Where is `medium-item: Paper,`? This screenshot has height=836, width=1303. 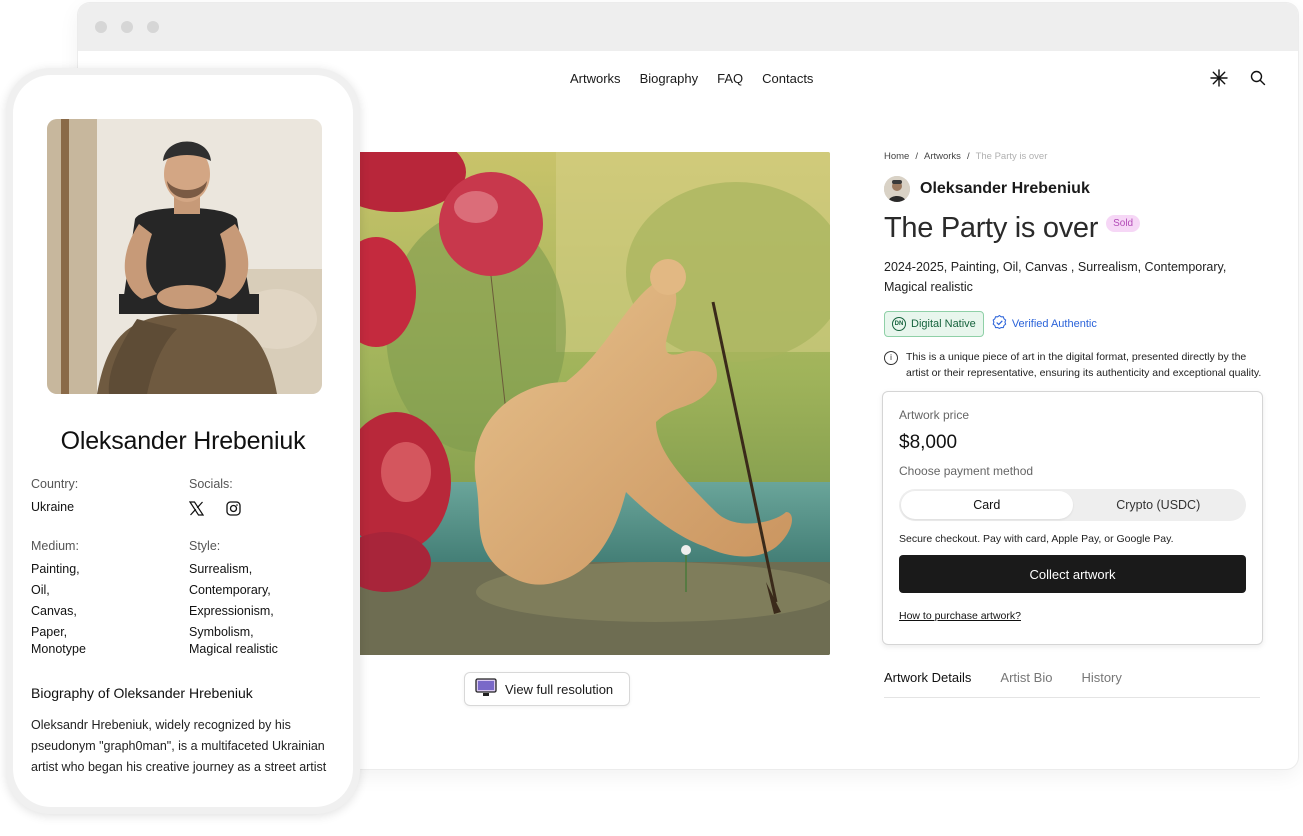
medium-item: Paper, is located at coordinates (49, 632).